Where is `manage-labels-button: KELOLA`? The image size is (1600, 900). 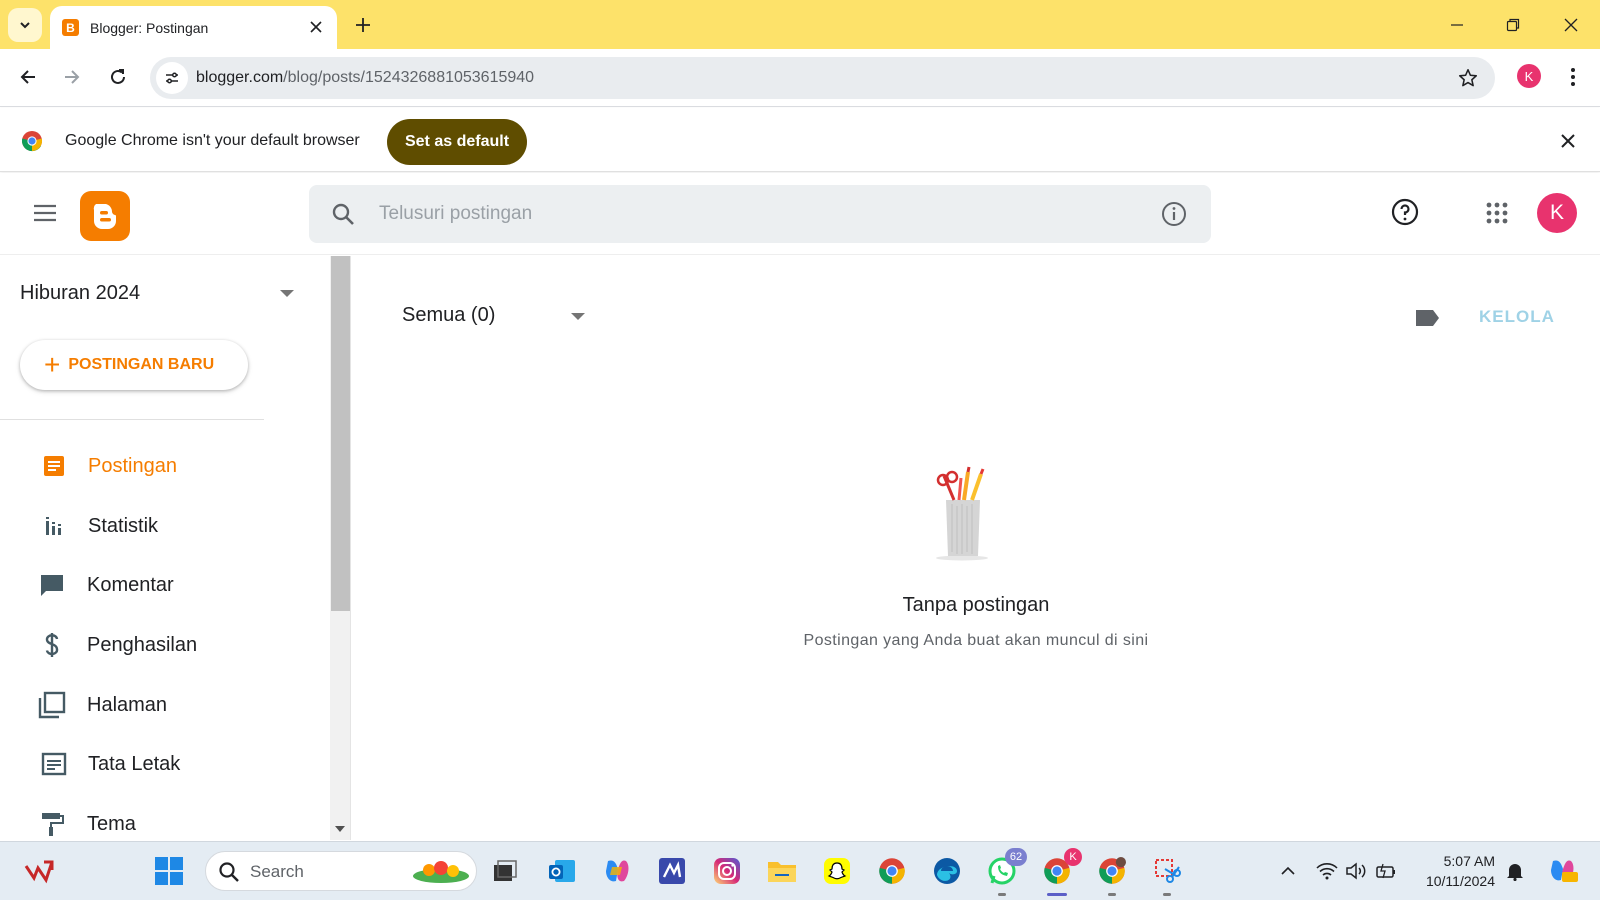 manage-labels-button: KELOLA is located at coordinates (1517, 317).